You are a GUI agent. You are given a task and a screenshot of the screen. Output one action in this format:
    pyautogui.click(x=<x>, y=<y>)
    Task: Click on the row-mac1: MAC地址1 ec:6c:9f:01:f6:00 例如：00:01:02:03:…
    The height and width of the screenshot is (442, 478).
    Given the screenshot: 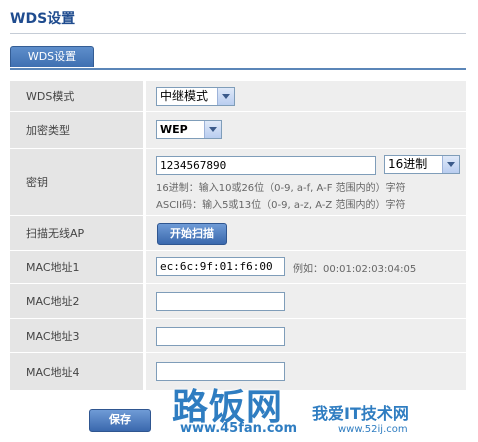 What is the action you would take?
    pyautogui.click(x=238, y=267)
    